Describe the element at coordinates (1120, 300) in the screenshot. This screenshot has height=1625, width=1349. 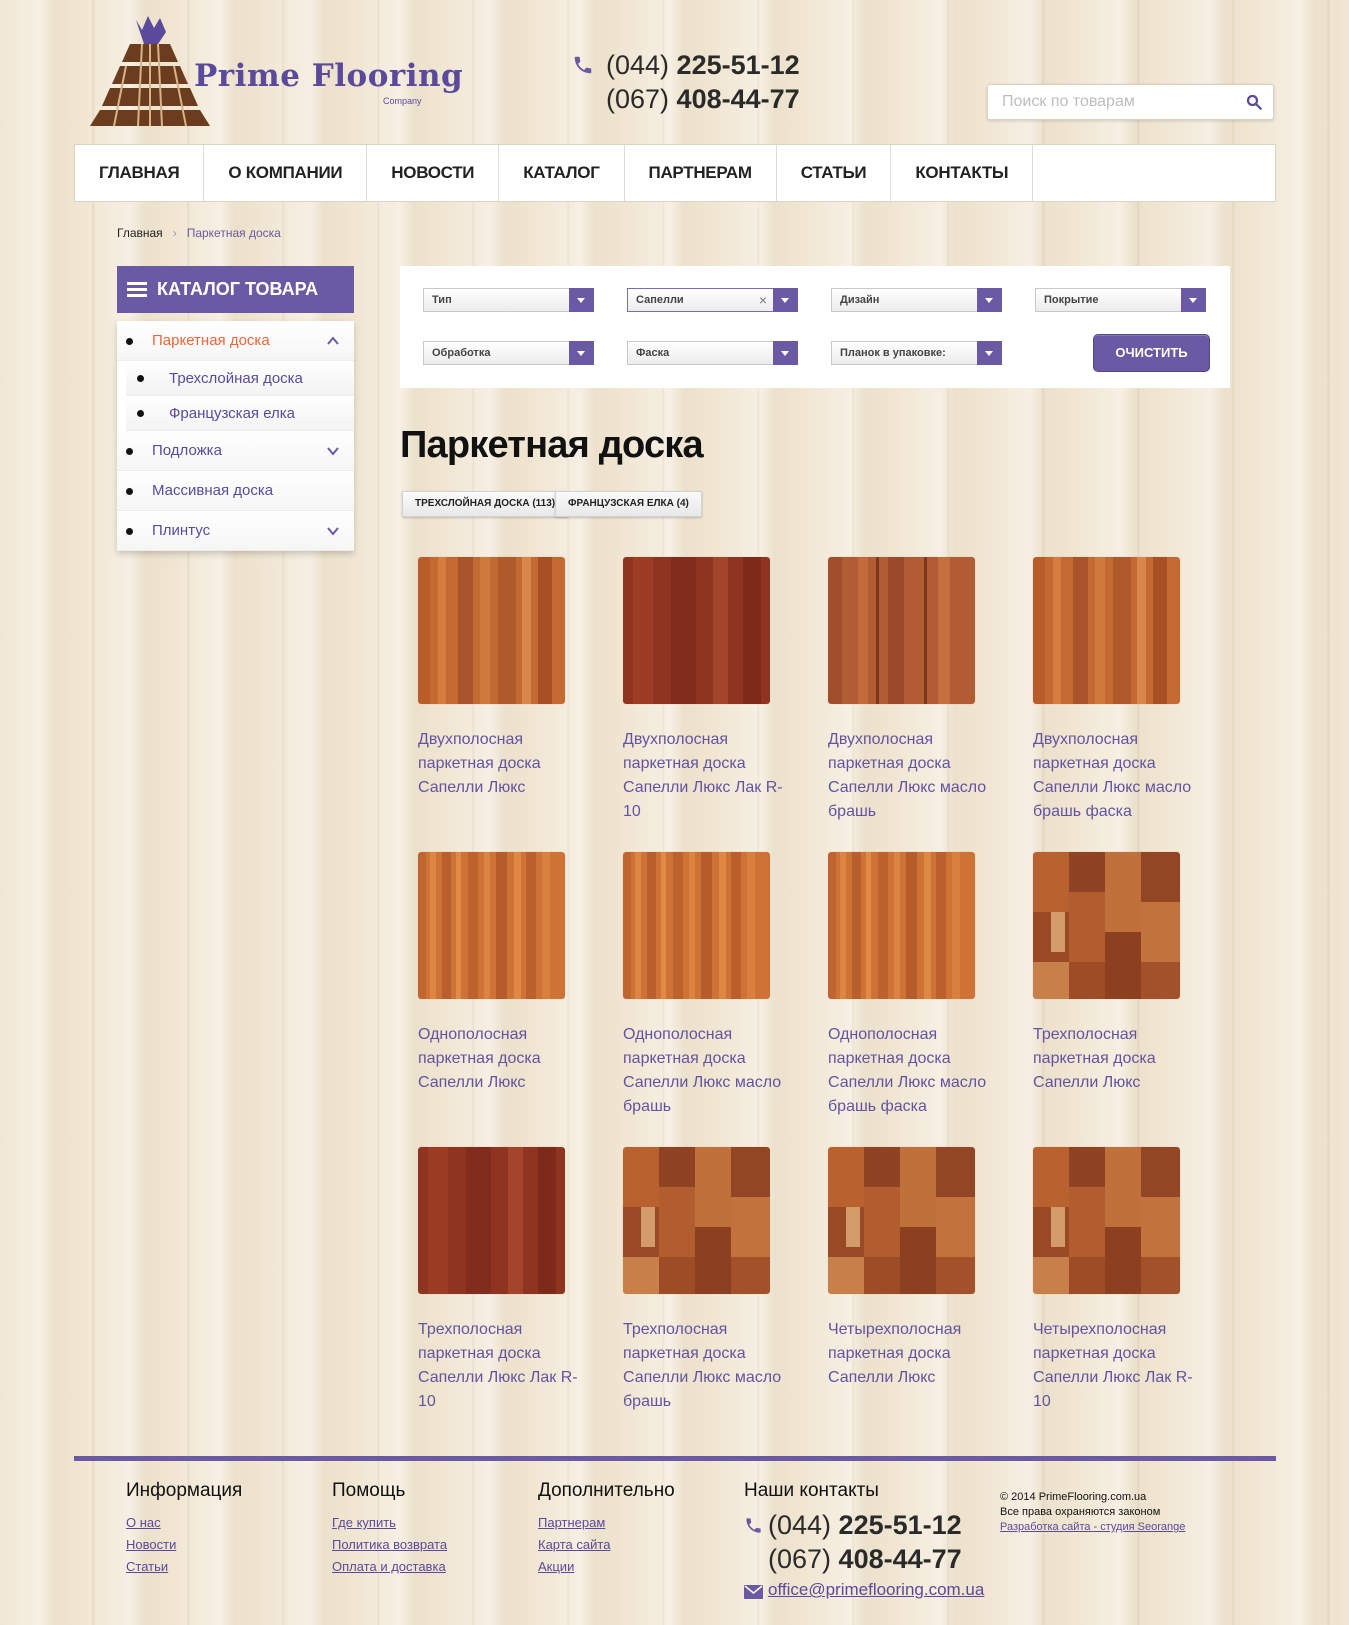
I see `filter-coating-select: Покрытие` at that location.